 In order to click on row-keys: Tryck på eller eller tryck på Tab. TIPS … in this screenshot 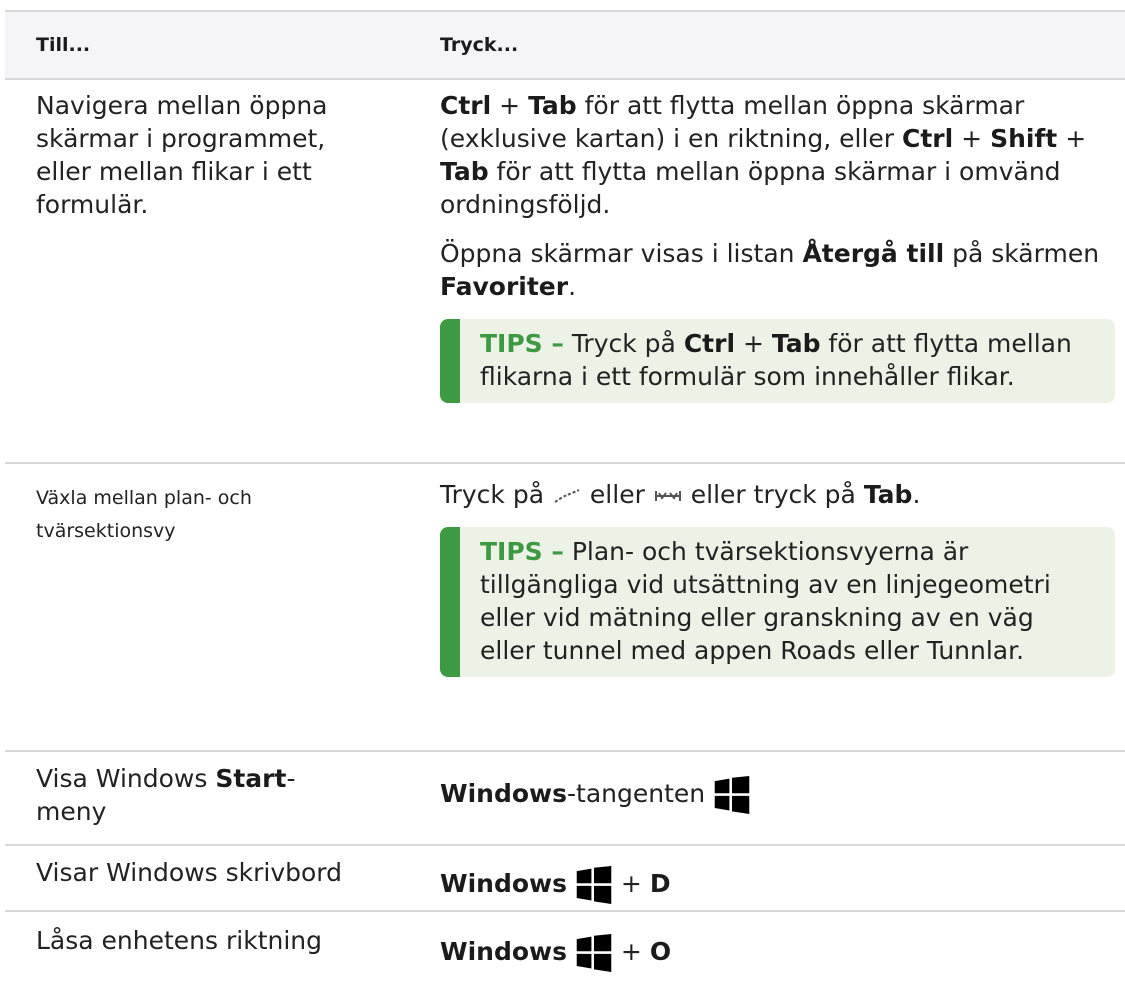, I will do `click(777, 577)`.